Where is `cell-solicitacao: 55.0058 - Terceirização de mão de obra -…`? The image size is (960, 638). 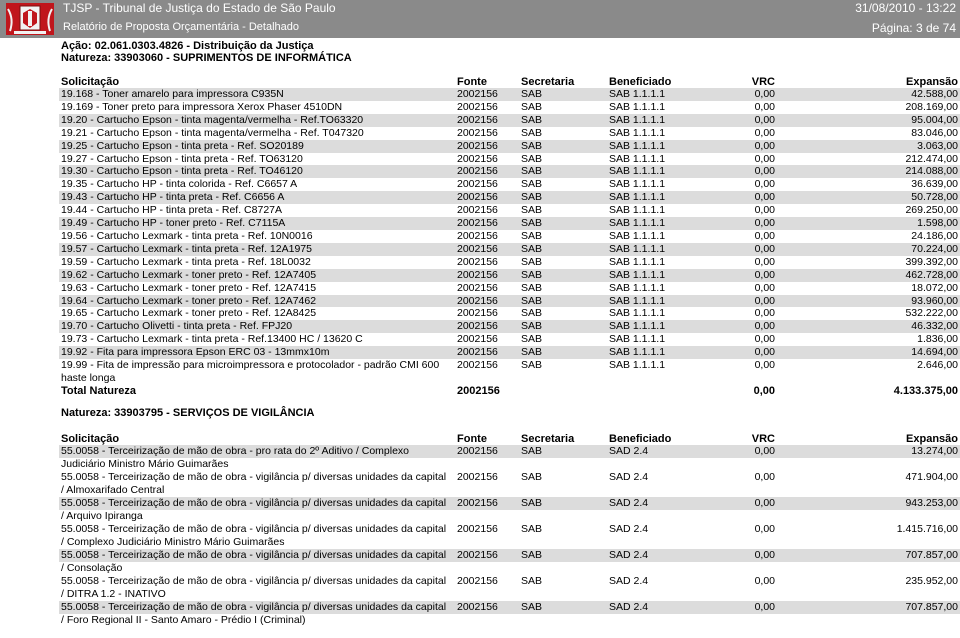 cell-solicitacao: 55.0058 - Terceirização de mão de obra -… is located at coordinates (257, 451).